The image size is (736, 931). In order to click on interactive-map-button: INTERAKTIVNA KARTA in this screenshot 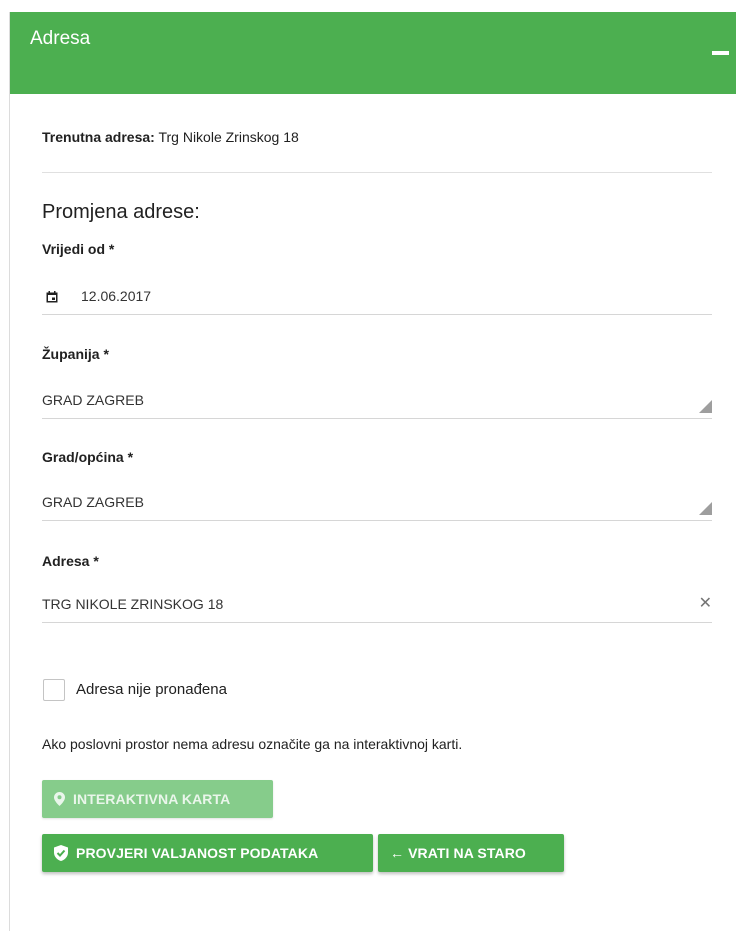, I will do `click(157, 799)`.